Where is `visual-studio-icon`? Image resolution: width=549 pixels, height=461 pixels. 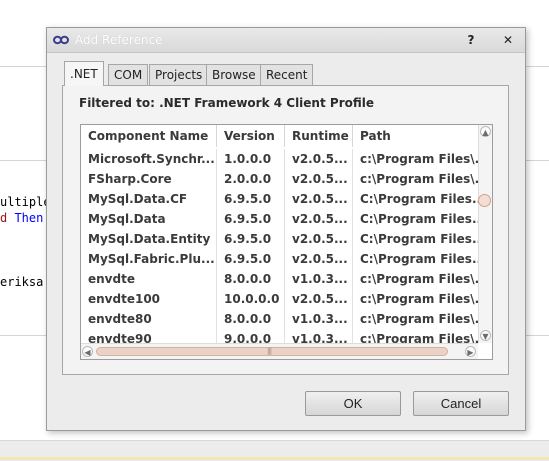
visual-studio-icon is located at coordinates (61, 40).